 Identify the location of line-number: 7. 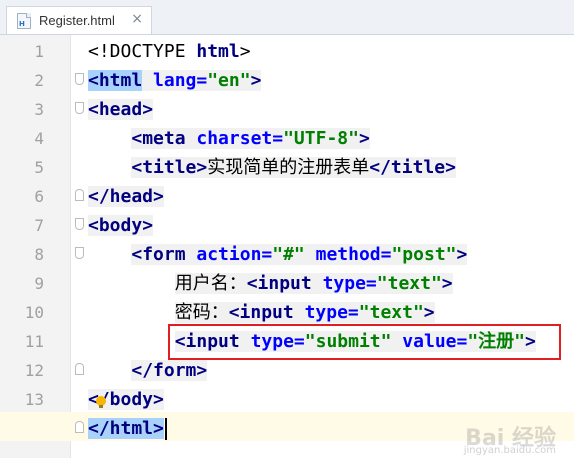
(39, 225).